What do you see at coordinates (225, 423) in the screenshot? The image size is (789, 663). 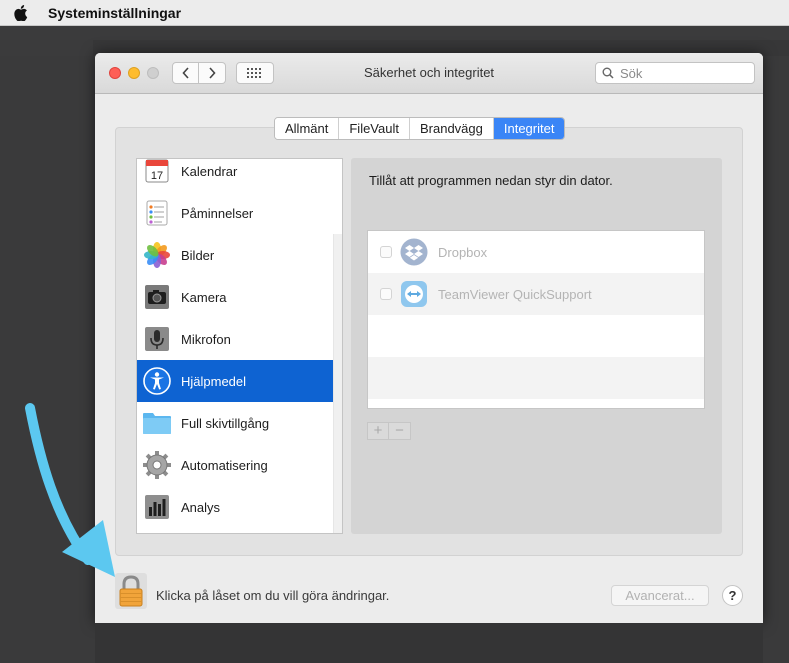 I see `sidebar-item-label: Full skivtillgång` at bounding box center [225, 423].